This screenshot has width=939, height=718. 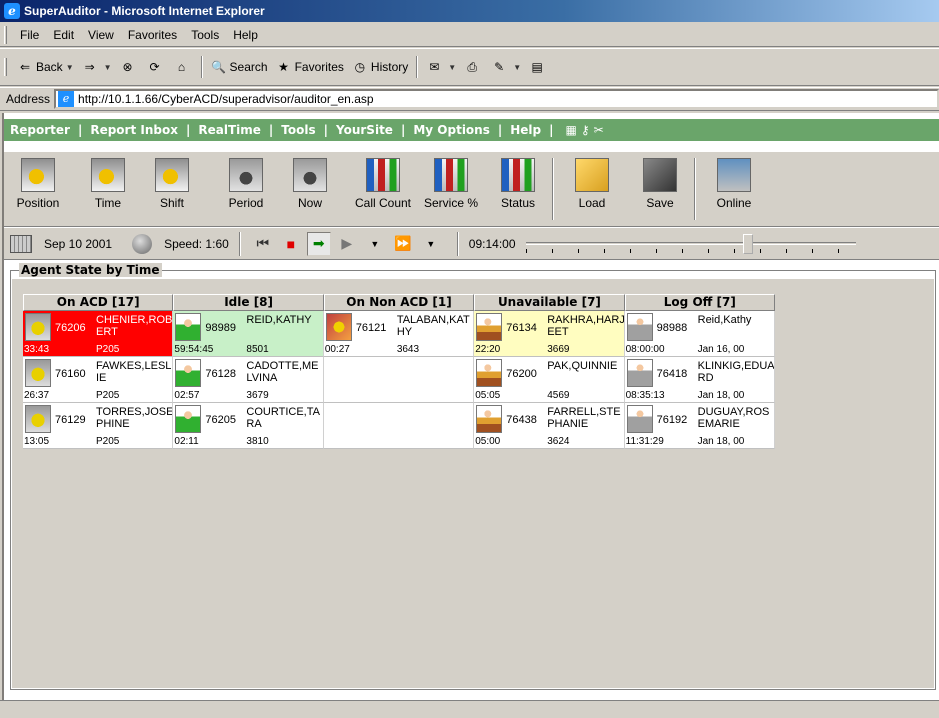 I want to click on back-button: ⇐ Back ▼, so click(x=45, y=67).